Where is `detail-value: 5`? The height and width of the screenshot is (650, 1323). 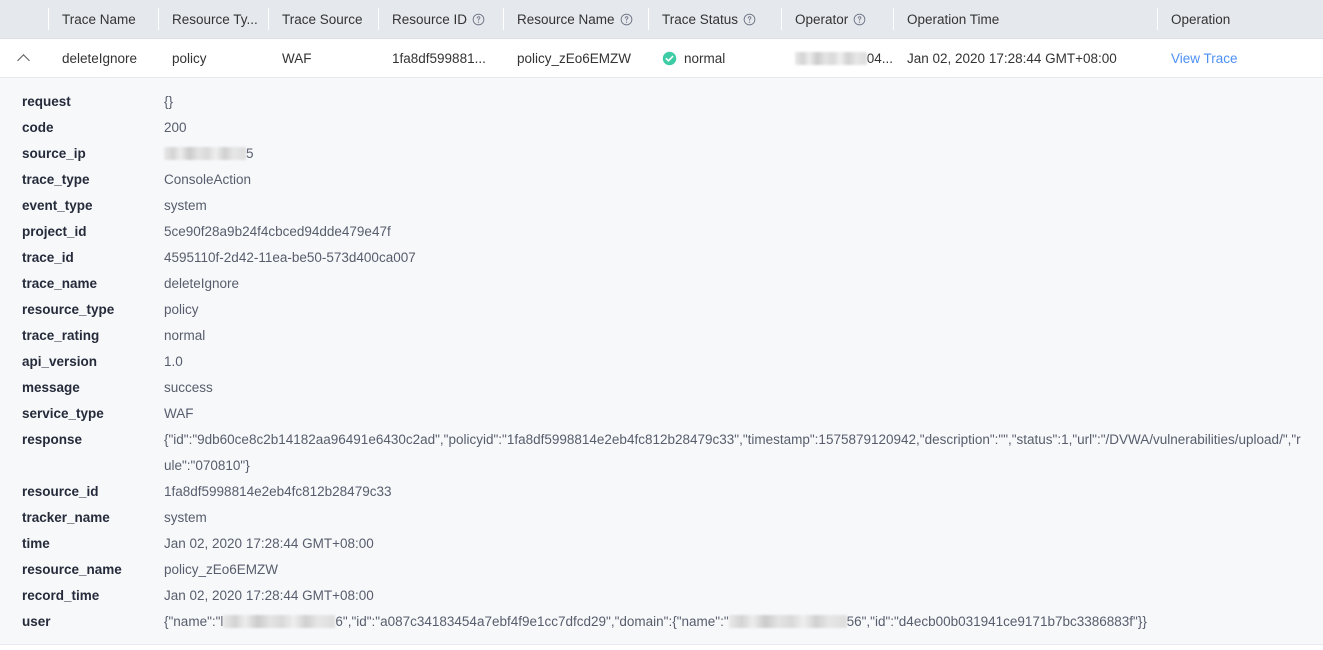 detail-value: 5 is located at coordinates (736, 154).